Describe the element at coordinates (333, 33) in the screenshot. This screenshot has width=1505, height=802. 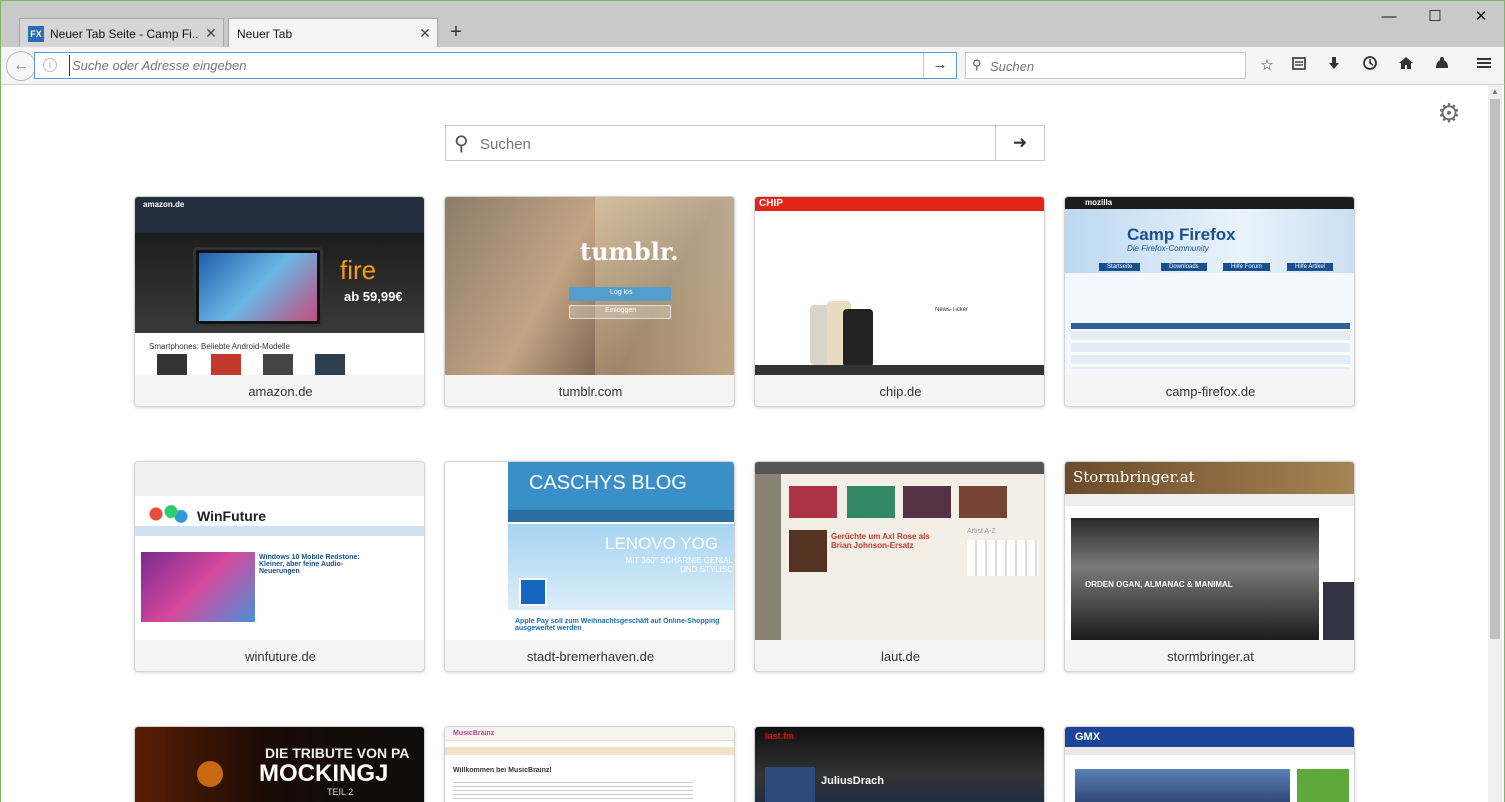
I see `tab-new-tab: Neuer Tab ✕` at that location.